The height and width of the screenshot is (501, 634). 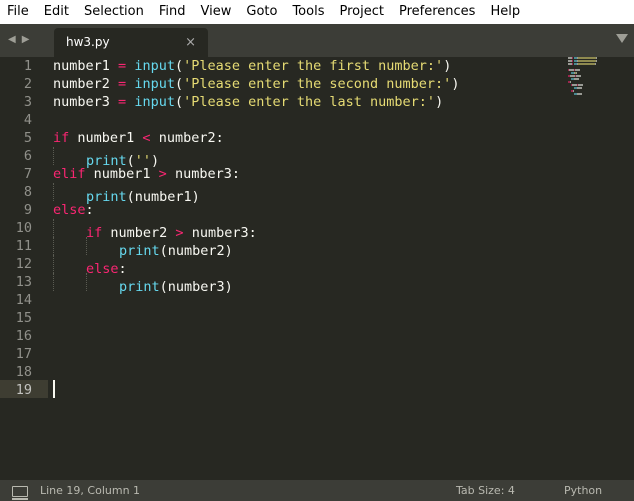 I want to click on line-number: 1, so click(x=27, y=66).